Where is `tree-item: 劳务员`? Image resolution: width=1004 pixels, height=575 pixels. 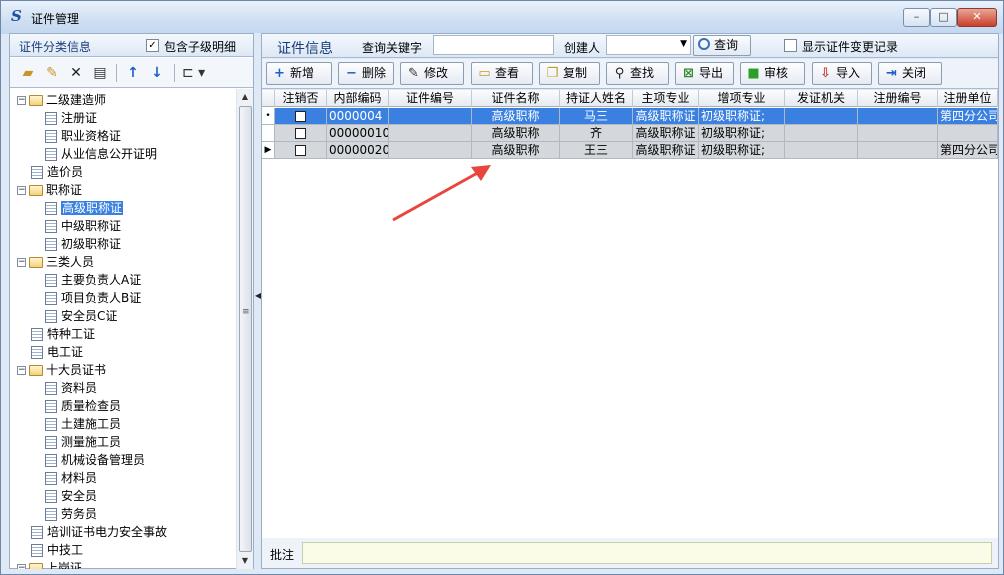
tree-item: 劳务员 is located at coordinates (71, 514).